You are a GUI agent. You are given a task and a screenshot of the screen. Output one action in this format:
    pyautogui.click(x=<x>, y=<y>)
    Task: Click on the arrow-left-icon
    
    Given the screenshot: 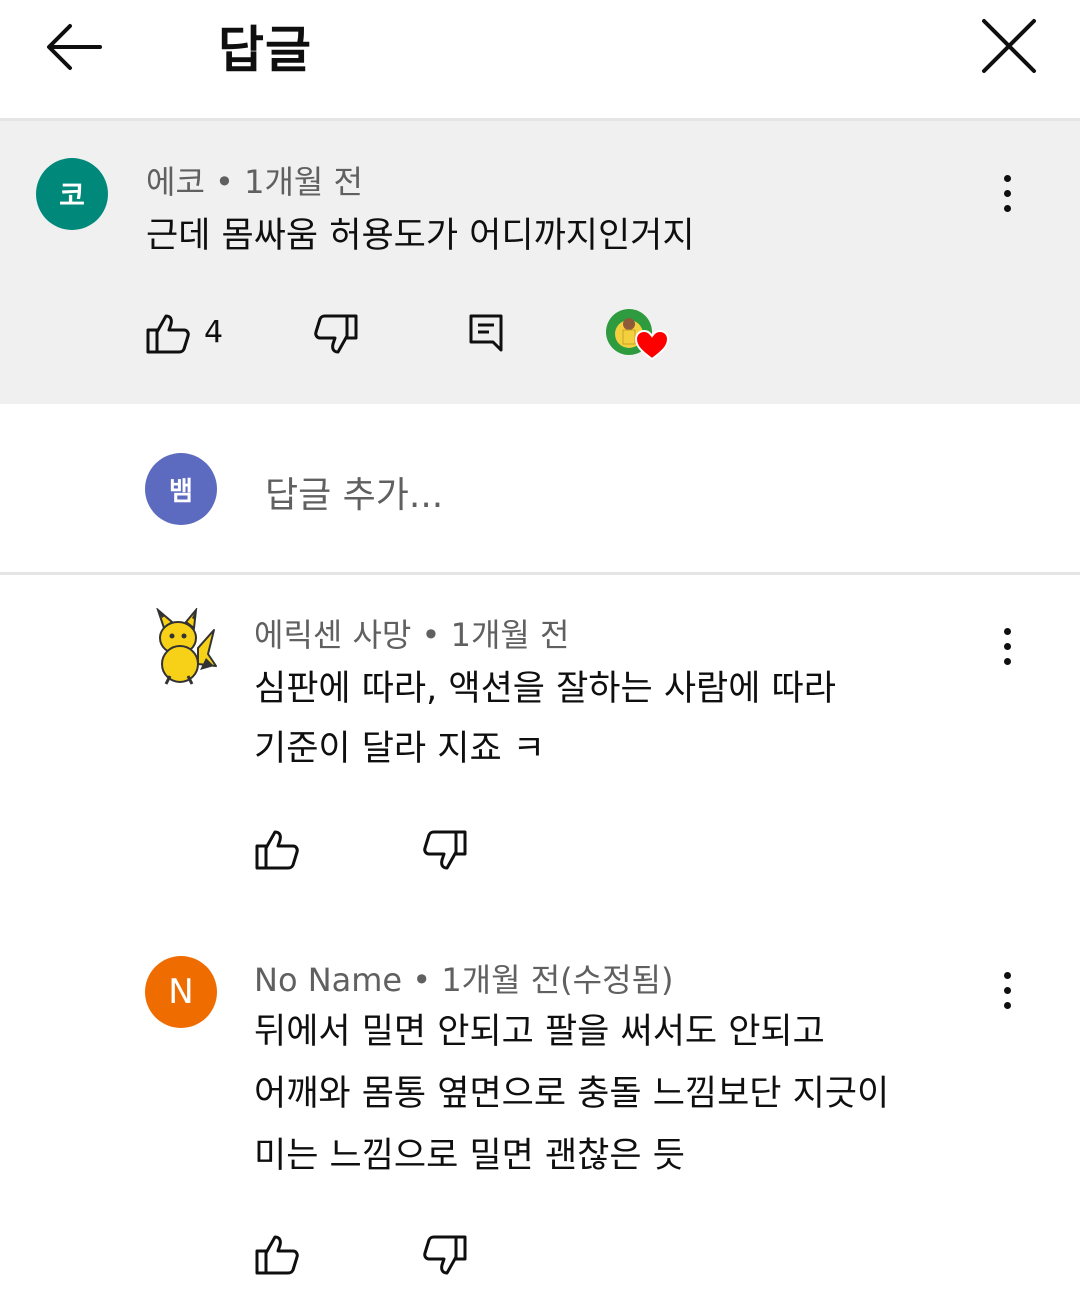 What is the action you would take?
    pyautogui.click(x=74, y=47)
    